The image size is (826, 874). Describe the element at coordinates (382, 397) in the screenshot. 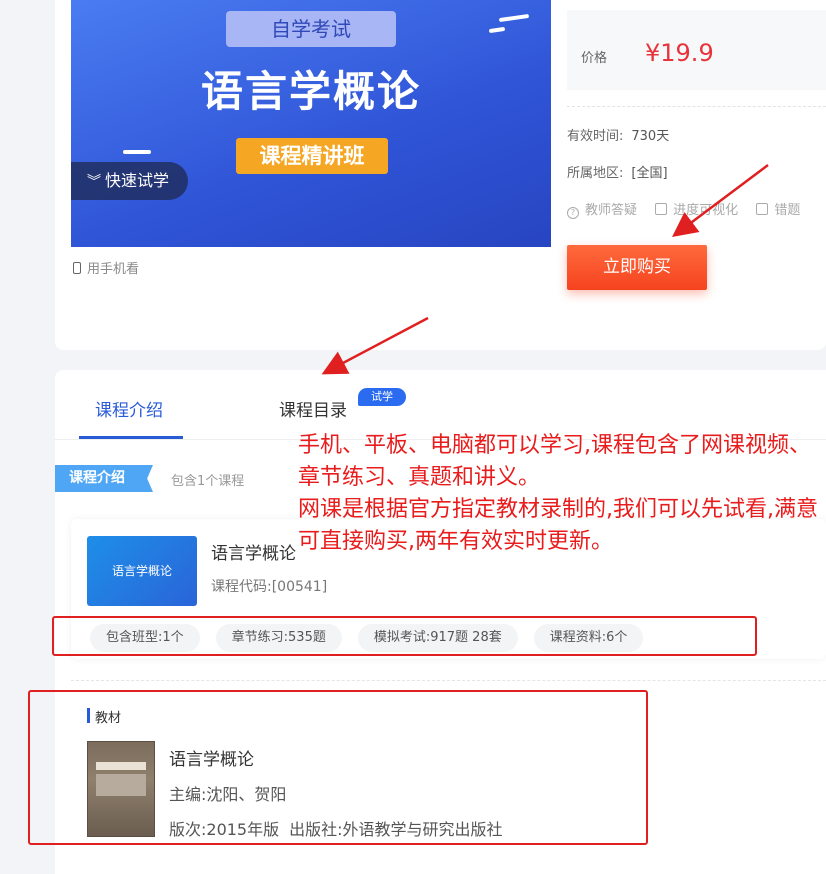

I see `trial-badge: 试学` at that location.